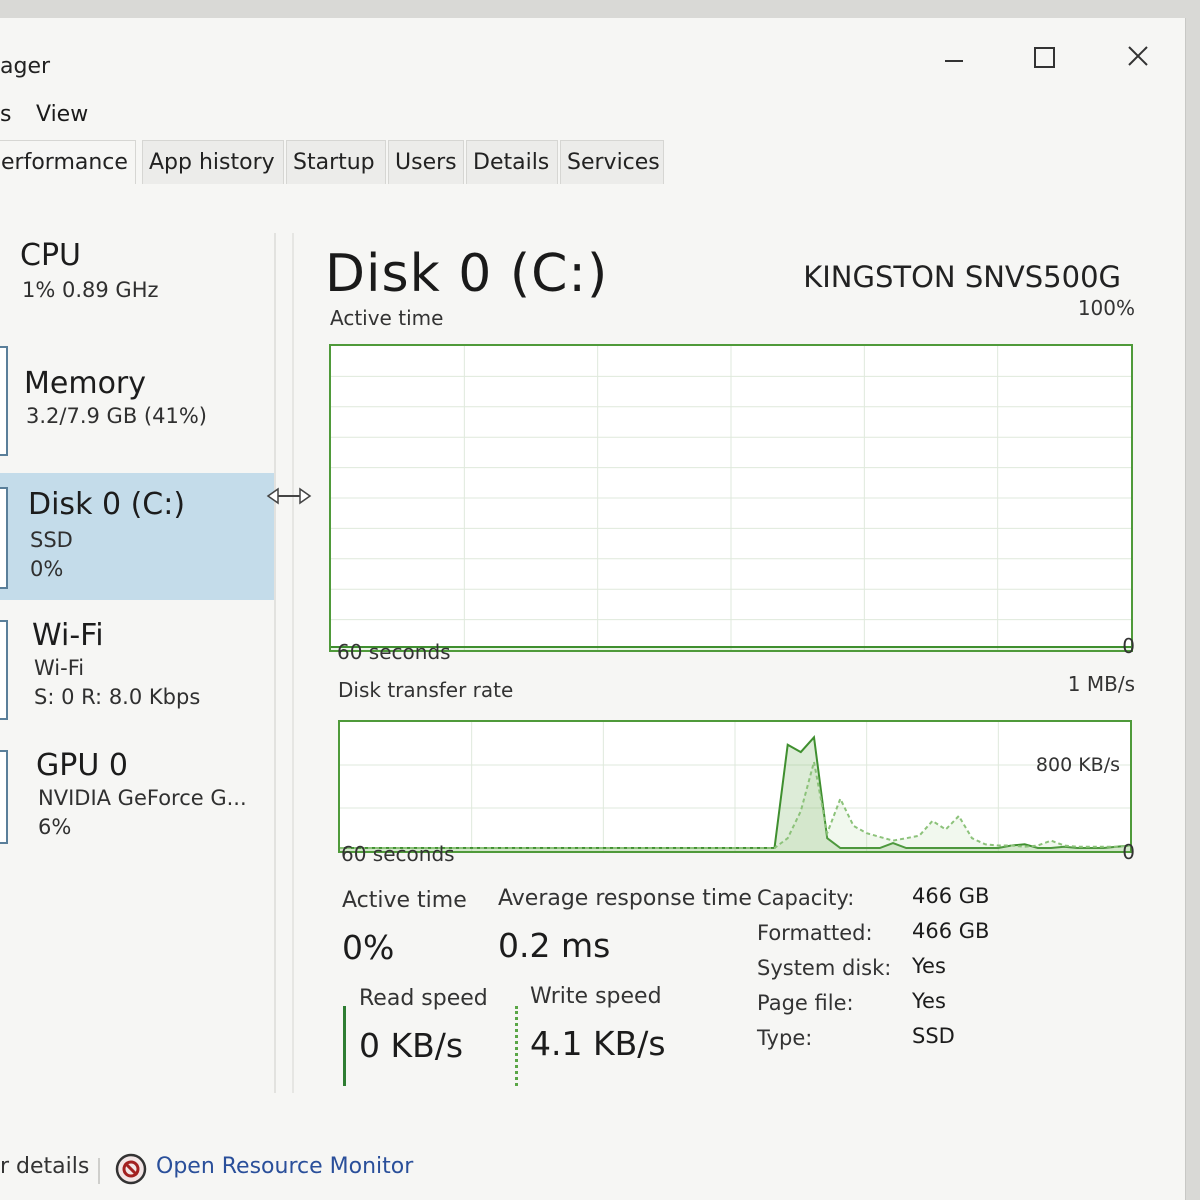 This screenshot has height=1200, width=1200. I want to click on resize-arrows-icon, so click(289, 496).